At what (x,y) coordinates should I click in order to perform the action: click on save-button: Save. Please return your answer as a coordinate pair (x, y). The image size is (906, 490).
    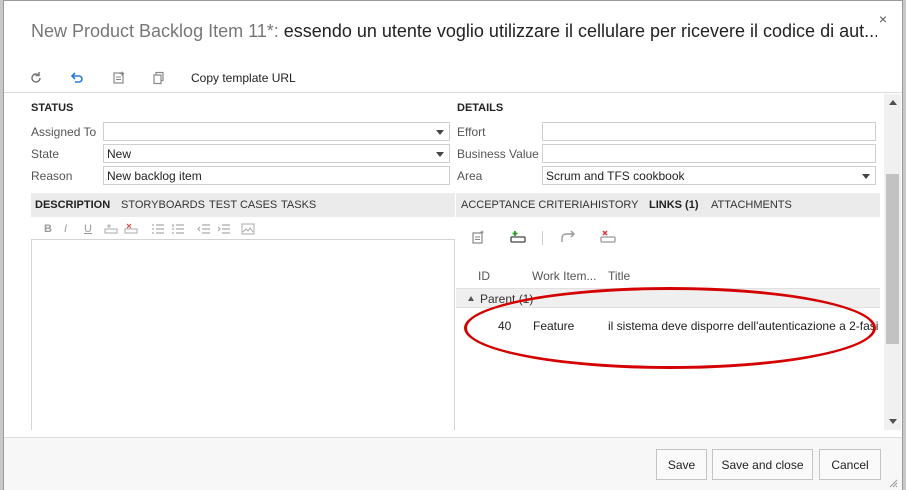
    Looking at the image, I should click on (681, 464).